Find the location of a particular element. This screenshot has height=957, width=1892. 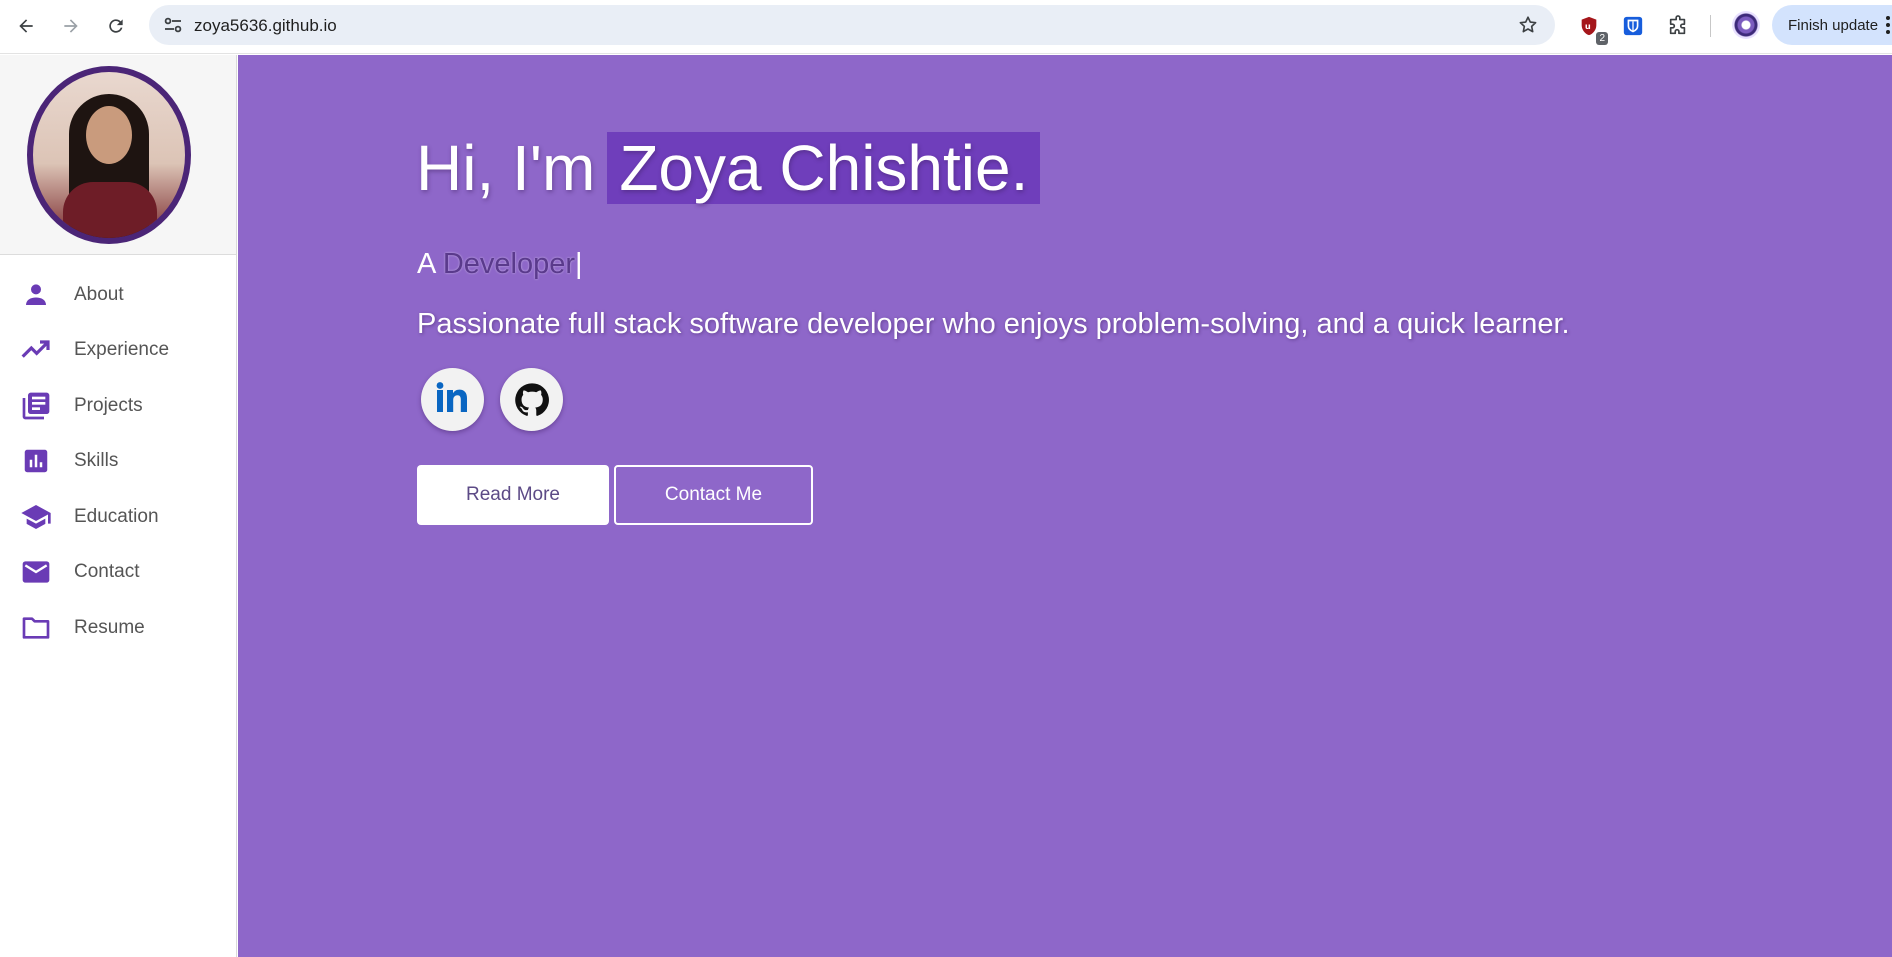

finish-update-label: Finish update is located at coordinates (1833, 25).